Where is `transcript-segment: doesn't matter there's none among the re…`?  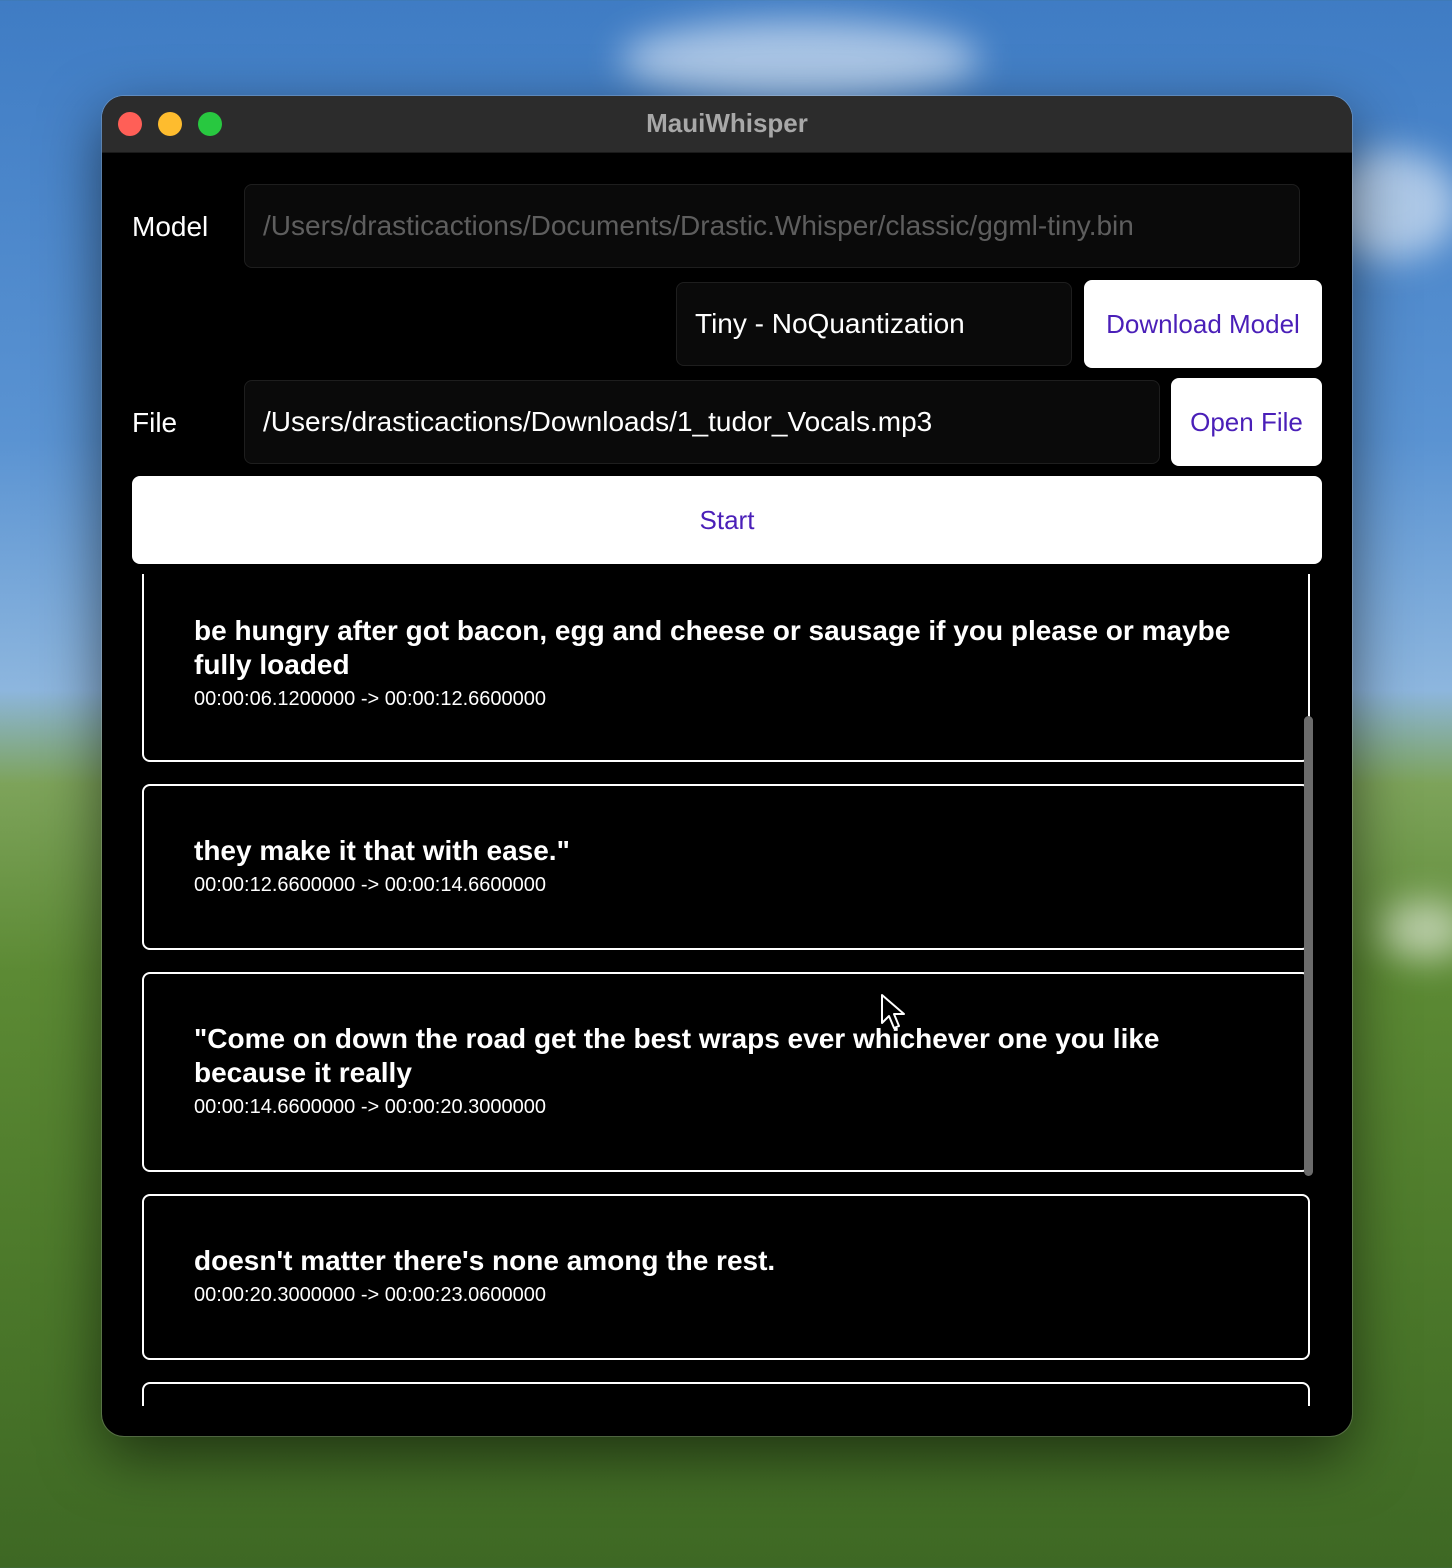 transcript-segment: doesn't matter there's none among the re… is located at coordinates (726, 1277).